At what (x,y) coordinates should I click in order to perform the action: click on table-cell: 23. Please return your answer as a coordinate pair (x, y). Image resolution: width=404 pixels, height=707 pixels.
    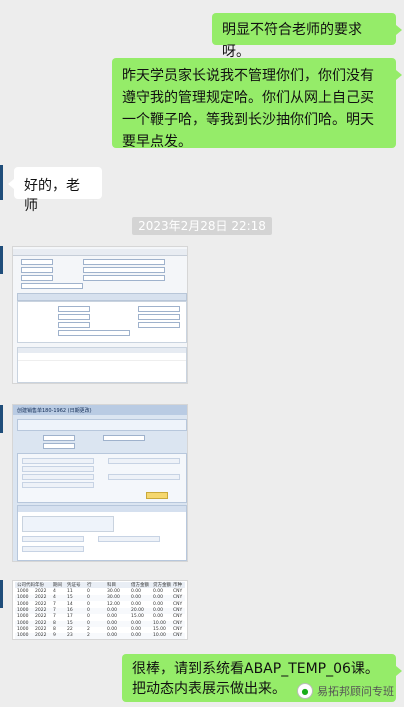
    Looking at the image, I should click on (70, 636).